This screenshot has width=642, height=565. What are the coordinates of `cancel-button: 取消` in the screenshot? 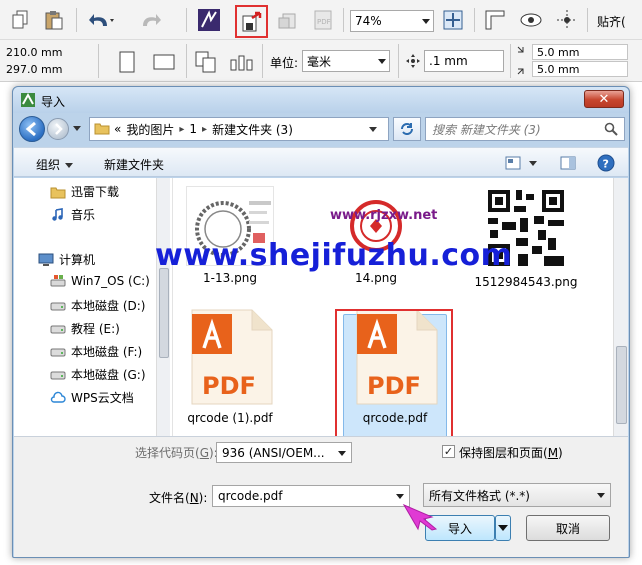 It's located at (568, 528).